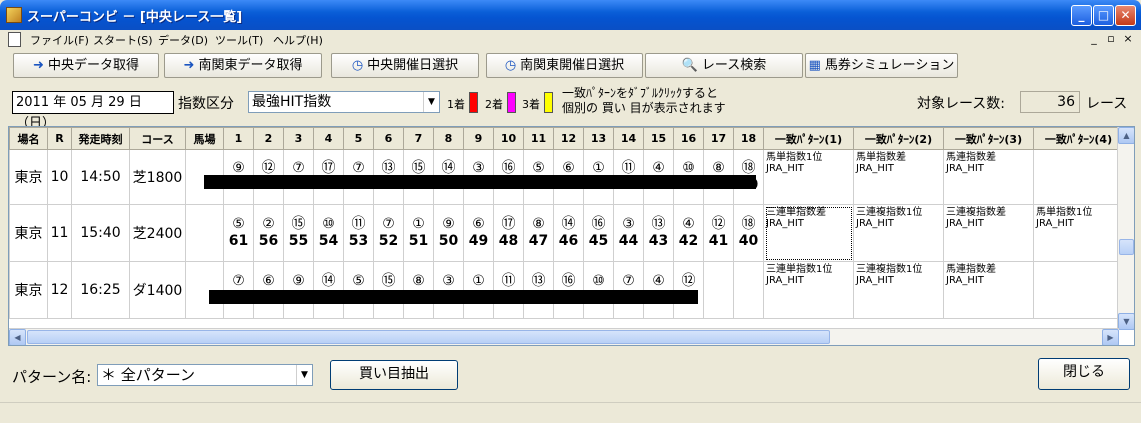 The width and height of the screenshot is (1141, 423). What do you see at coordinates (448, 281) in the screenshot?
I see `horse-number: ③` at bounding box center [448, 281].